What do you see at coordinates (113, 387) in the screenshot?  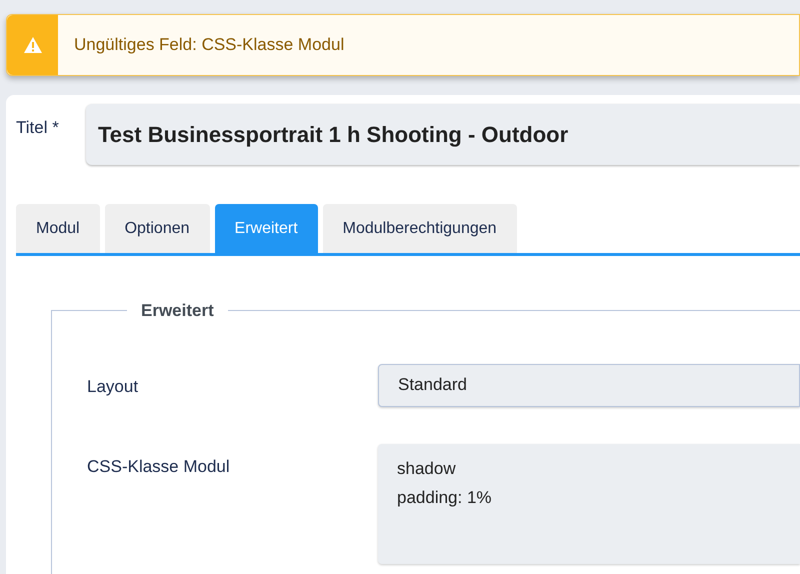 I see `field-label: Layout` at bounding box center [113, 387].